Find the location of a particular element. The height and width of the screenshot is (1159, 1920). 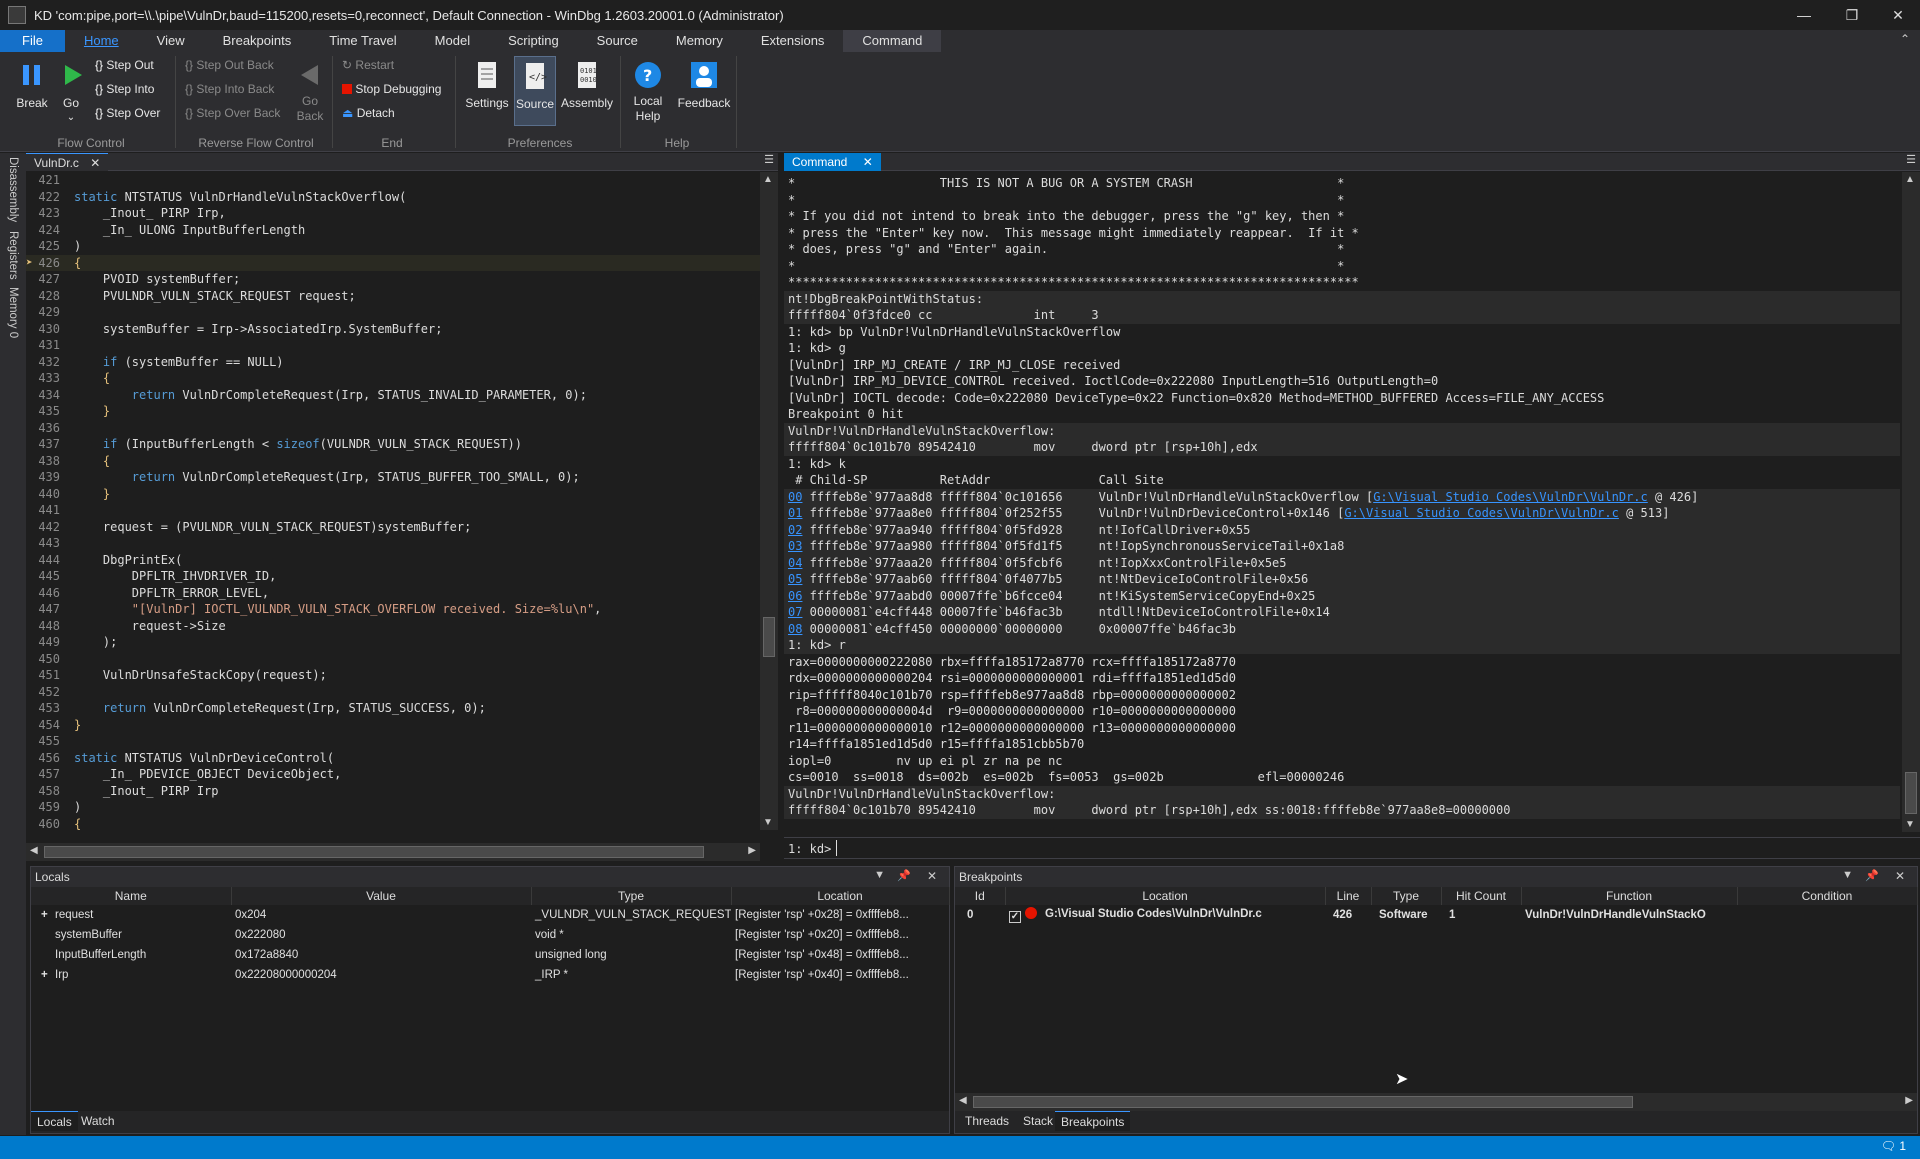

source-horizontal-scrollbar: ◀ ▶ is located at coordinates (393, 852).